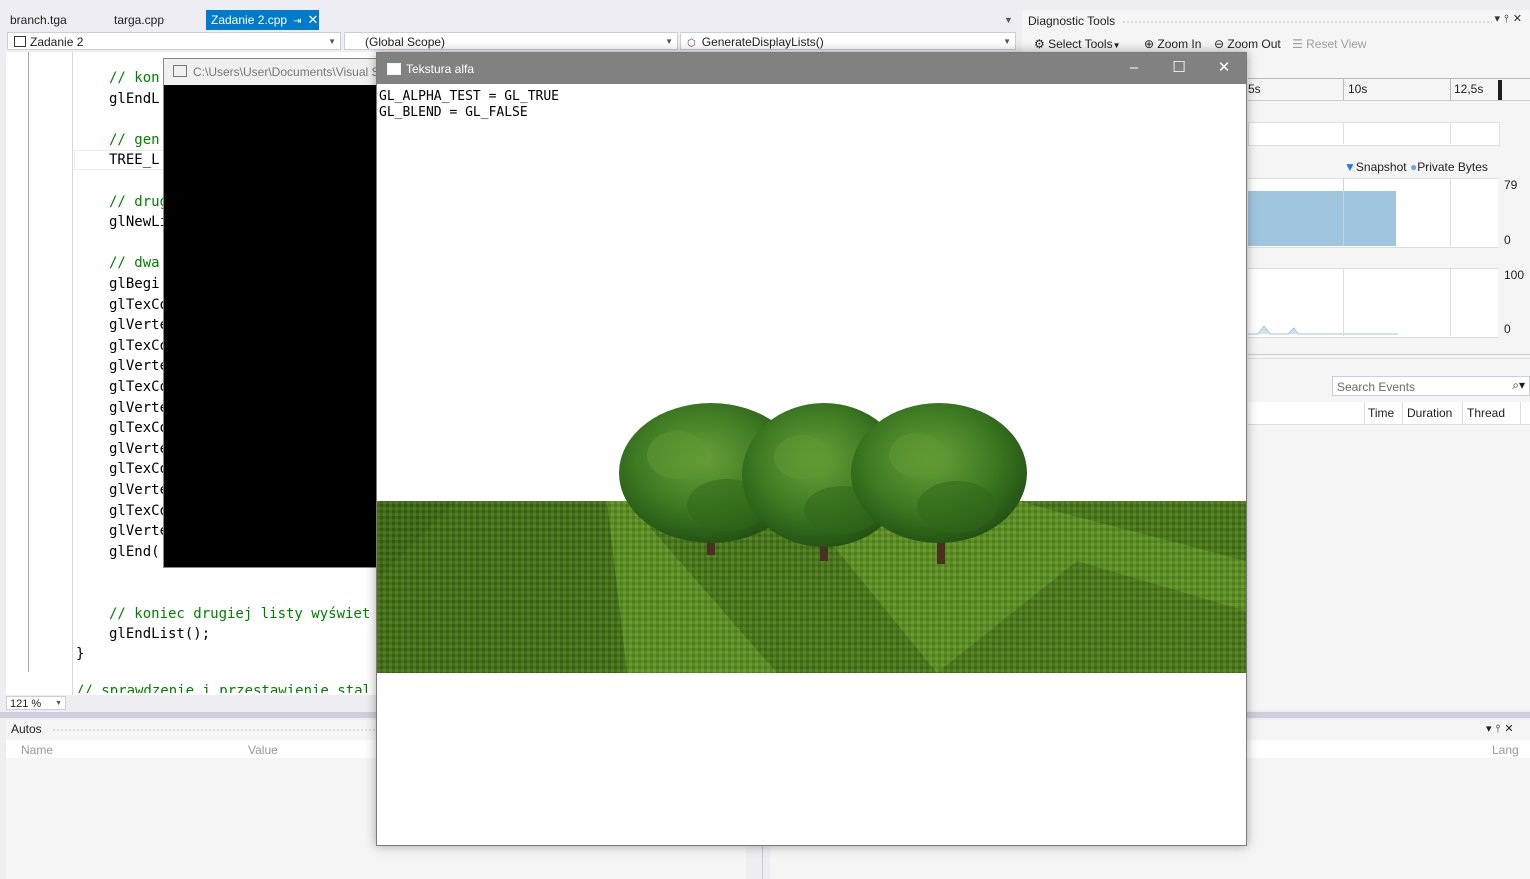  What do you see at coordinates (1297, 44) in the screenshot?
I see `reset-view-icon: ☰` at bounding box center [1297, 44].